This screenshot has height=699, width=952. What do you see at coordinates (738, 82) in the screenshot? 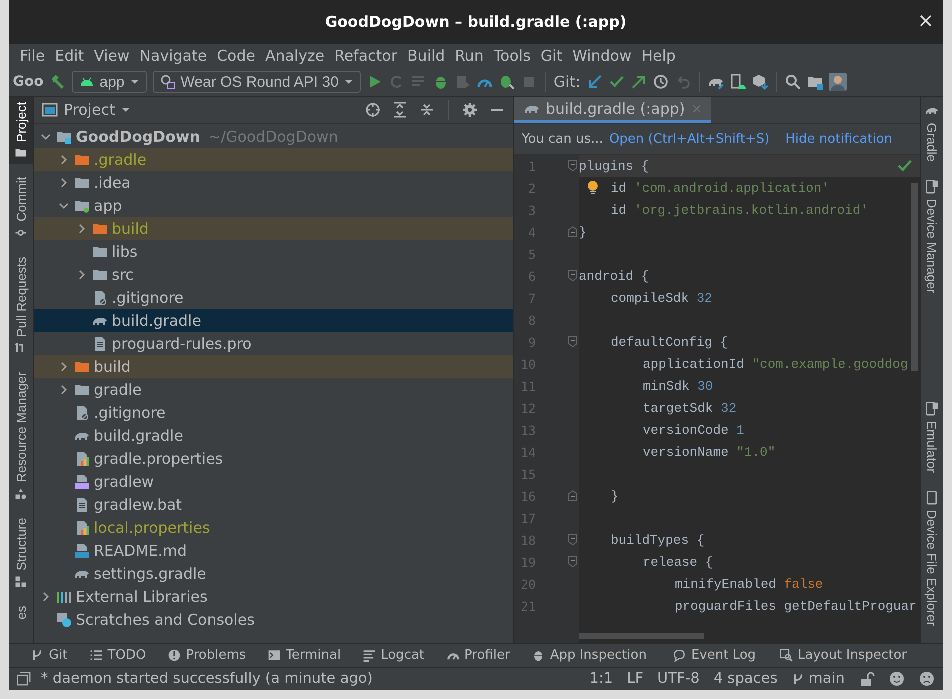
I see `device-manager-icon` at bounding box center [738, 82].